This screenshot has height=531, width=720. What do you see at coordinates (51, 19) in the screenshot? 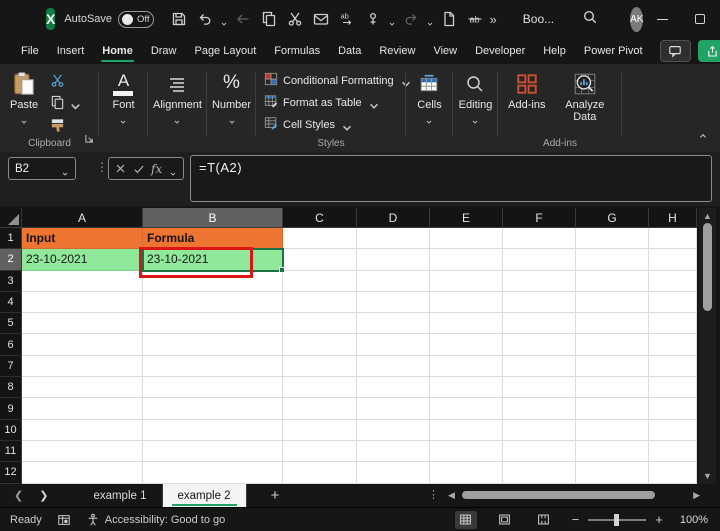
I see `excel-logo-icon: X` at bounding box center [51, 19].